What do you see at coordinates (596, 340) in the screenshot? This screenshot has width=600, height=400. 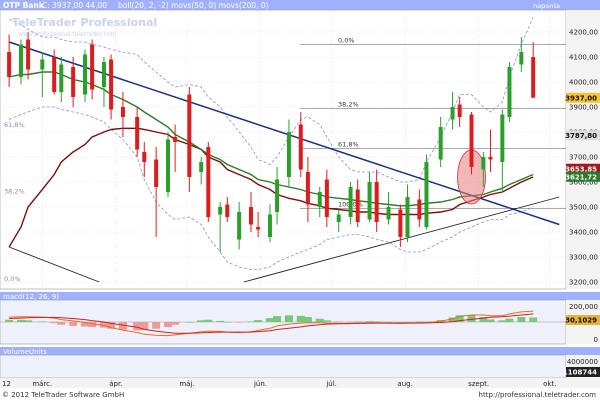 I see `macd-tick-label: 0` at bounding box center [596, 340].